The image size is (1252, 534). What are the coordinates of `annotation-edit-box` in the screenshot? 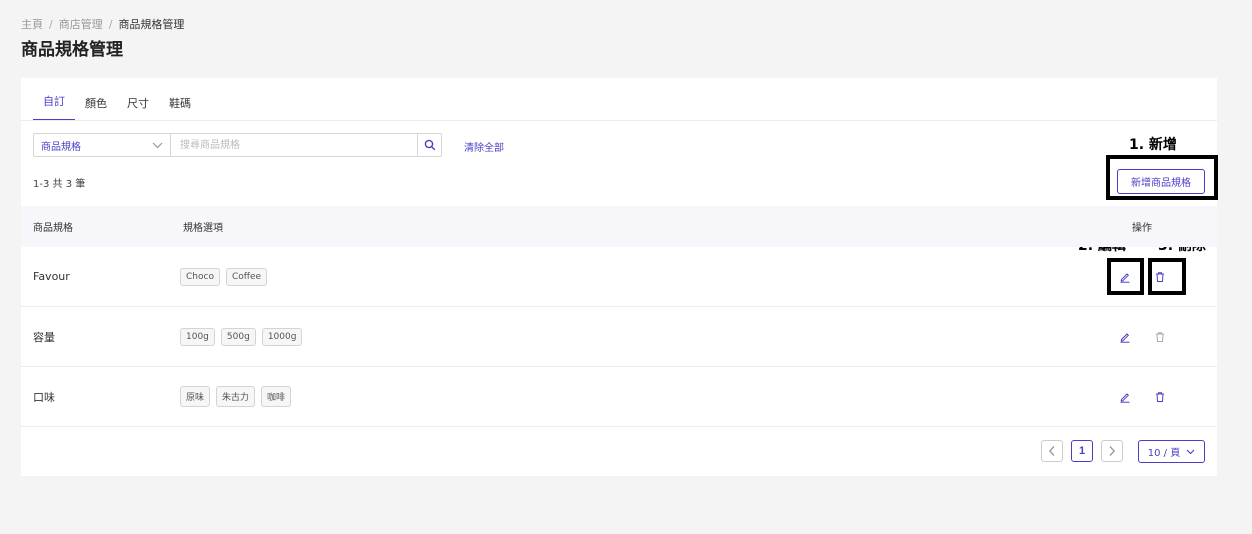 It's located at (1125, 276).